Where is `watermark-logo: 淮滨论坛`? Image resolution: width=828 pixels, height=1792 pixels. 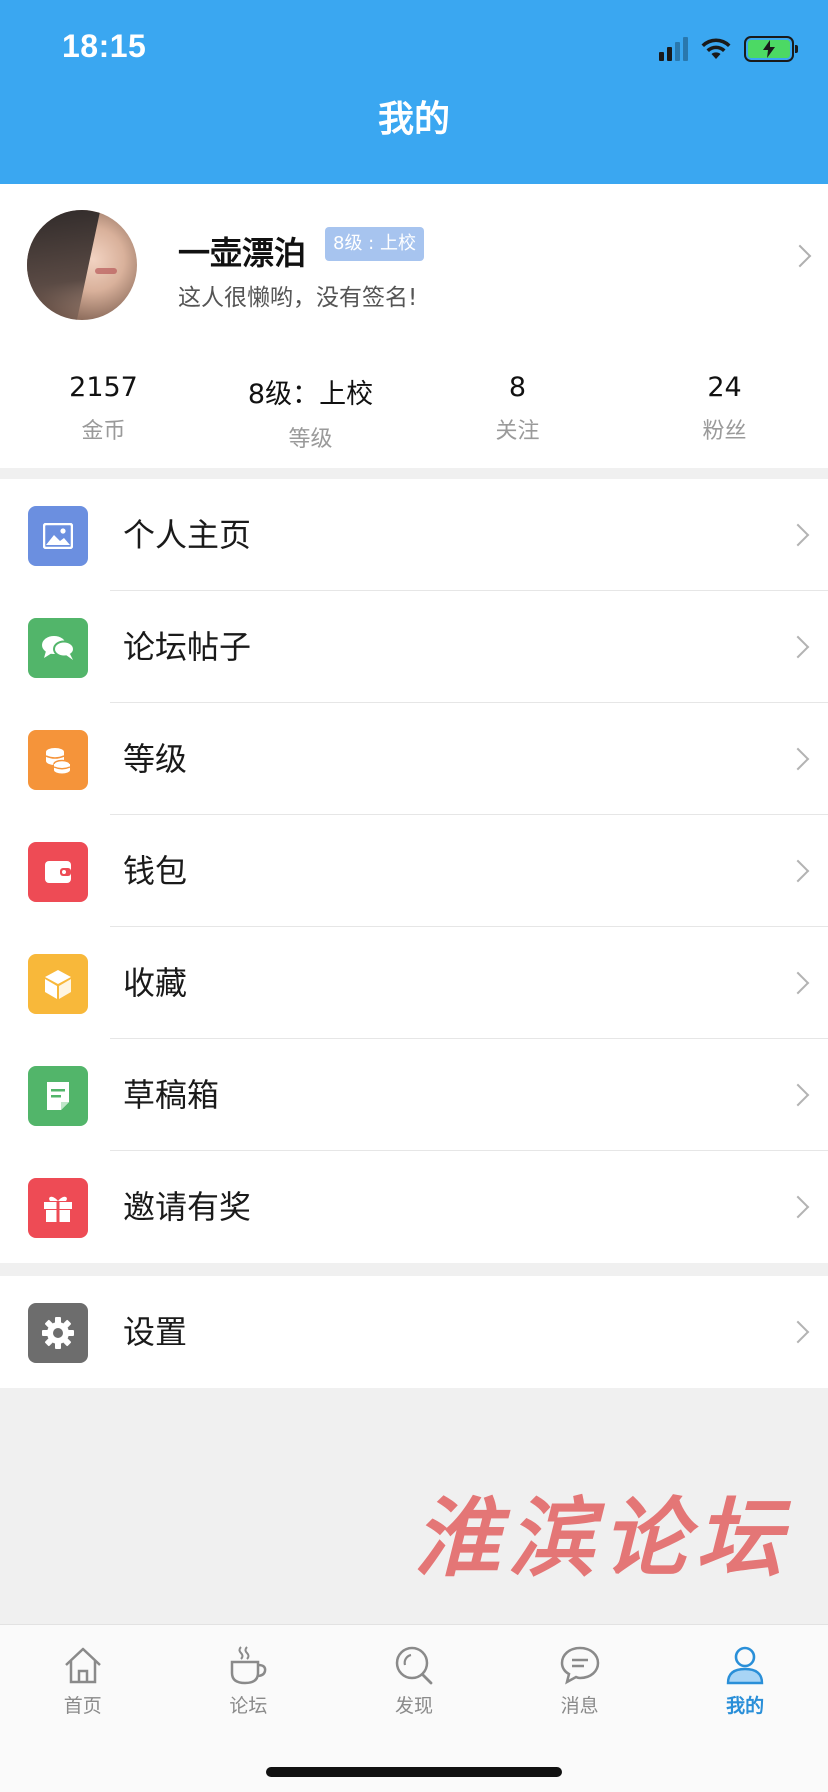 watermark-logo: 淮滨论坛 is located at coordinates (602, 1538).